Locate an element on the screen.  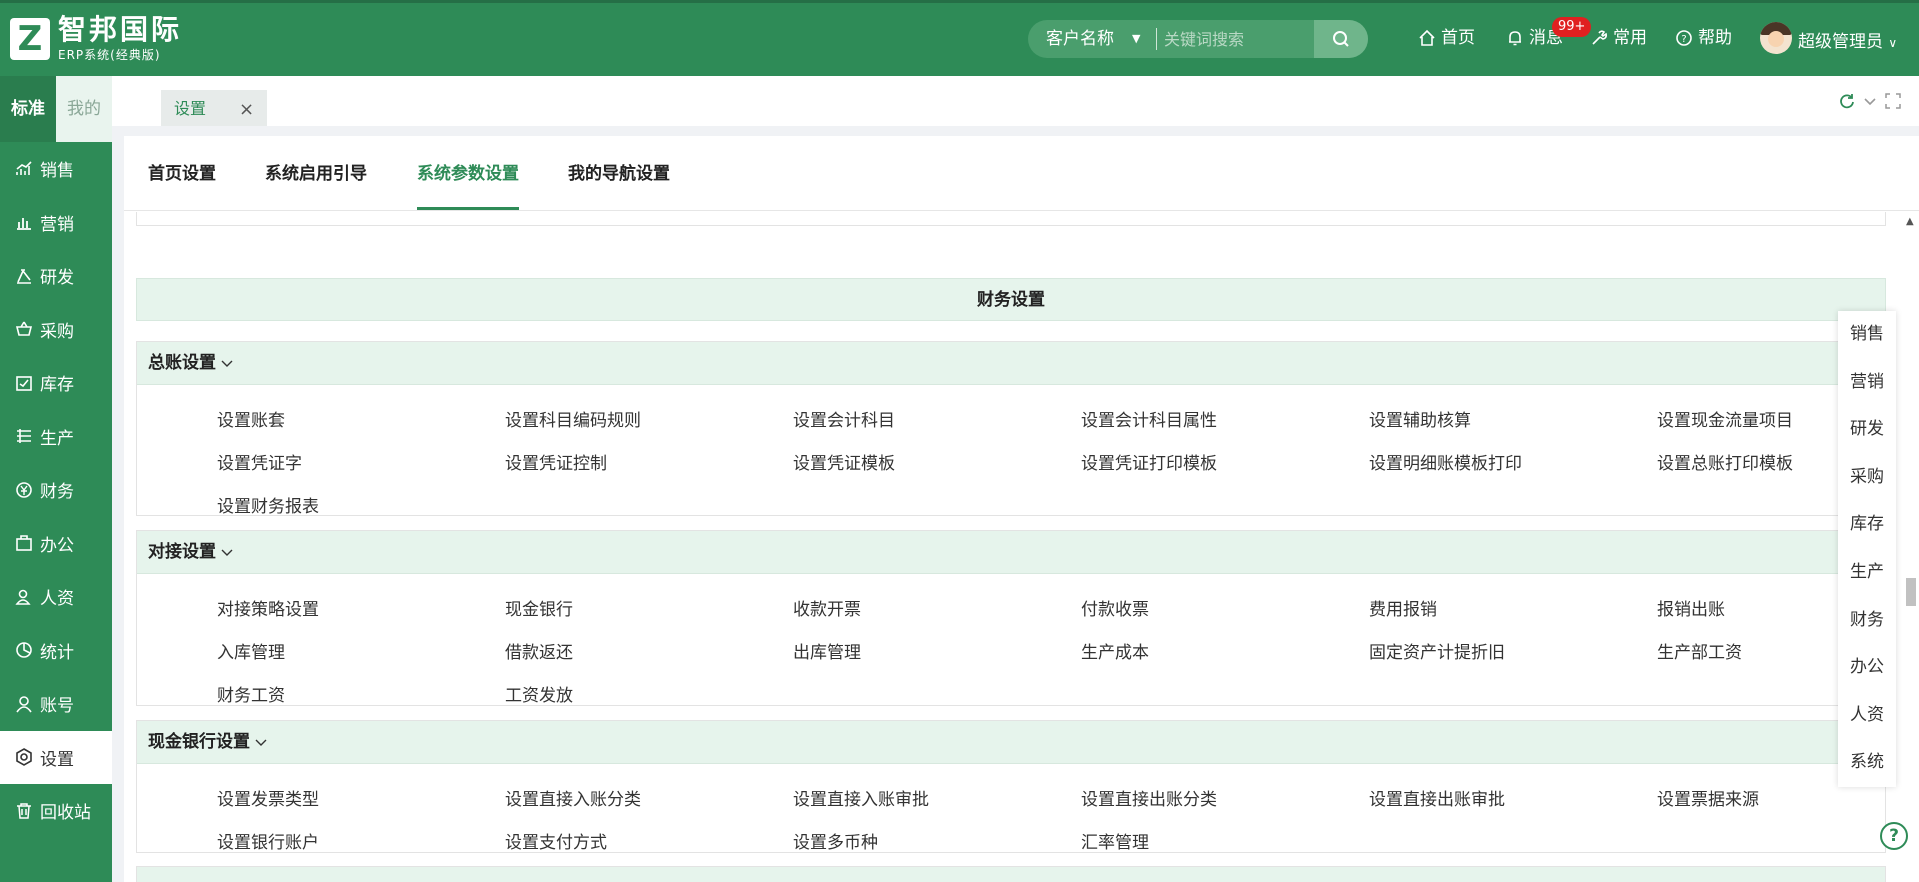
sidebar-item-sales-chart: 销售 is located at coordinates (56, 169).